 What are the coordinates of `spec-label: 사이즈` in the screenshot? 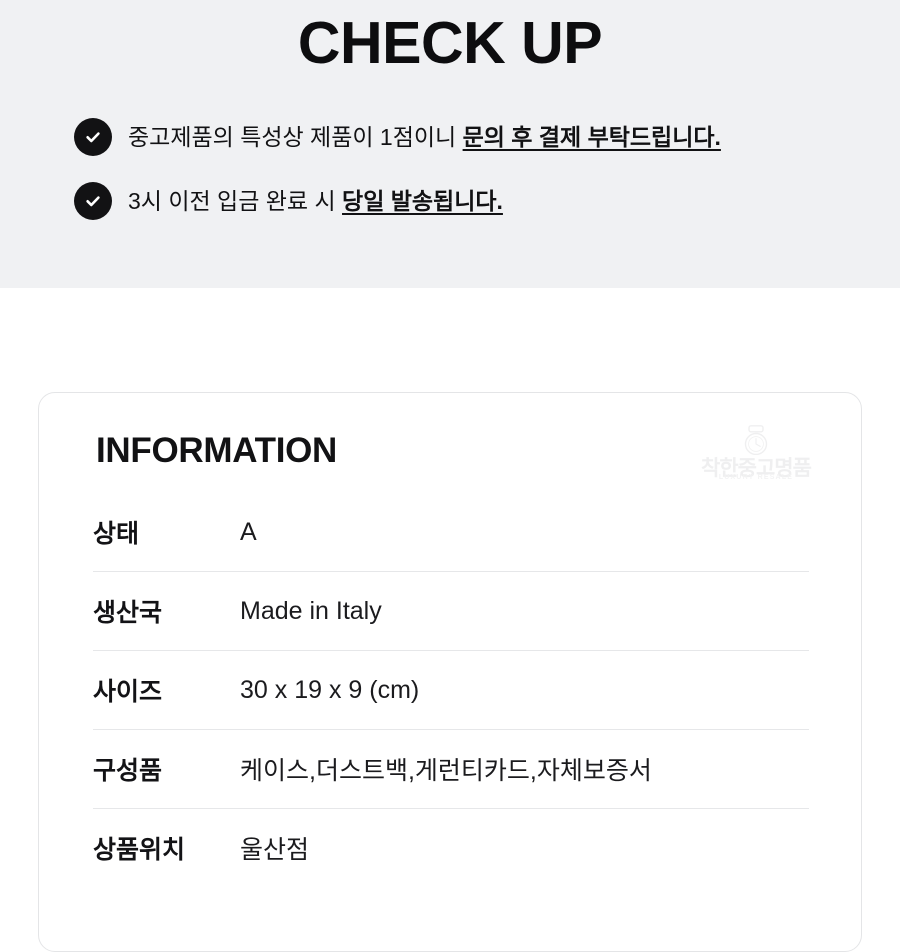 It's located at (128, 692).